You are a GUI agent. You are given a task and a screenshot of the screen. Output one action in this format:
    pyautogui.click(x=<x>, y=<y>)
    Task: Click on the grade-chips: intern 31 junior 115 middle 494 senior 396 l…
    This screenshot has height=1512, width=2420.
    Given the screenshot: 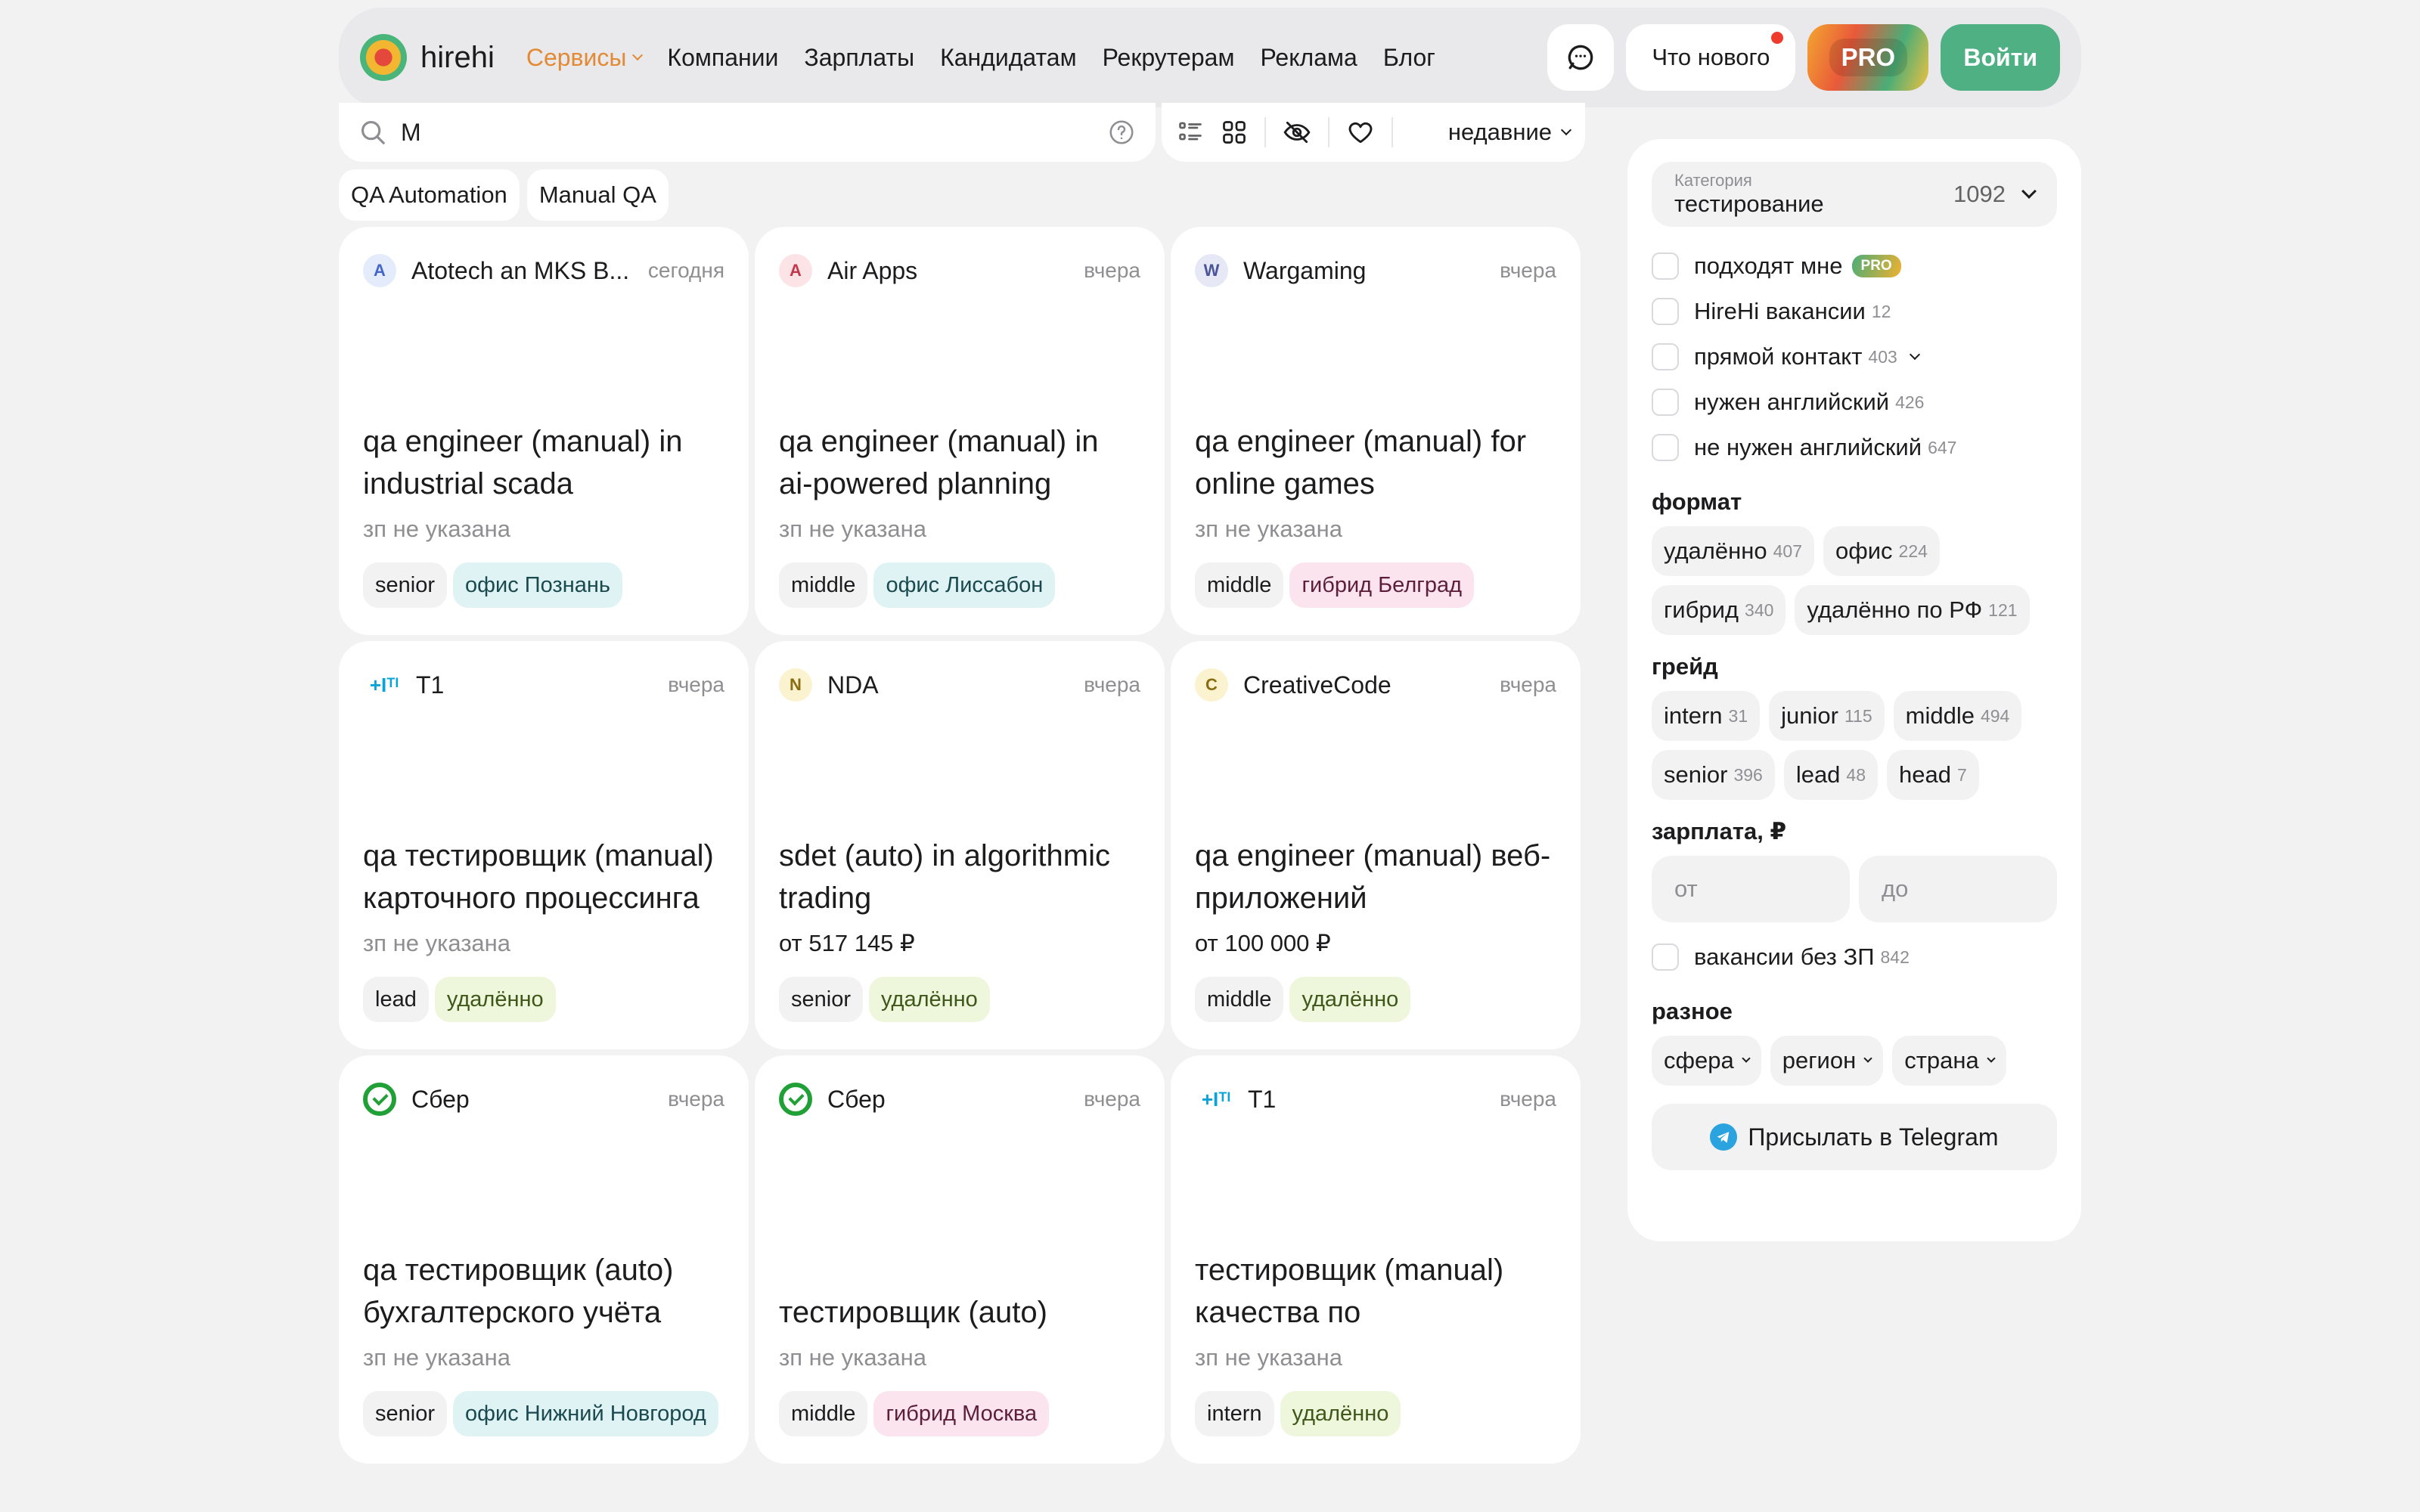 What is the action you would take?
    pyautogui.click(x=1854, y=745)
    